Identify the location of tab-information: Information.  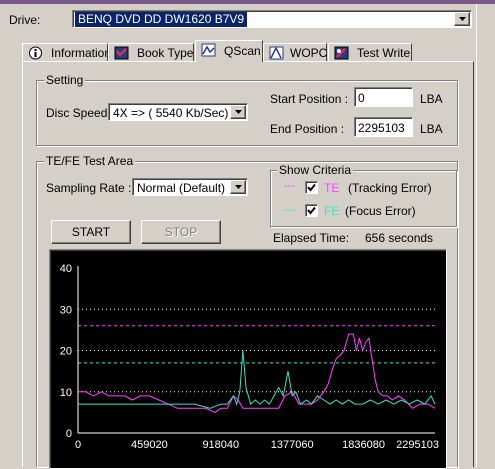
(67, 52).